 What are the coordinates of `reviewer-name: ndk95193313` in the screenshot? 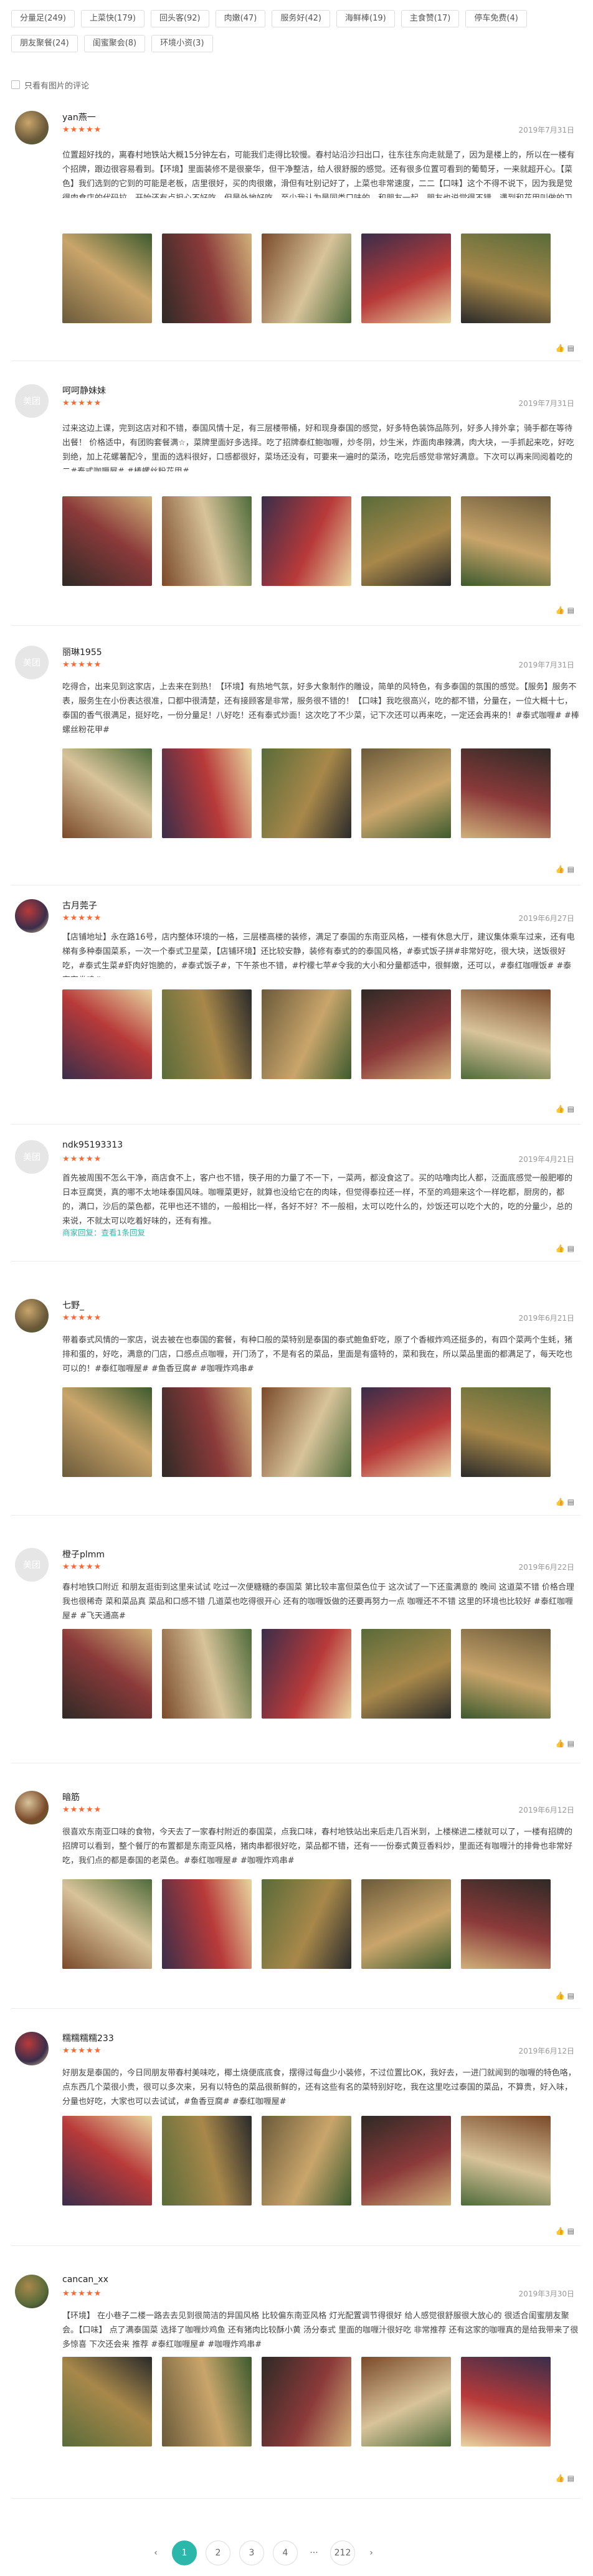 It's located at (93, 1145).